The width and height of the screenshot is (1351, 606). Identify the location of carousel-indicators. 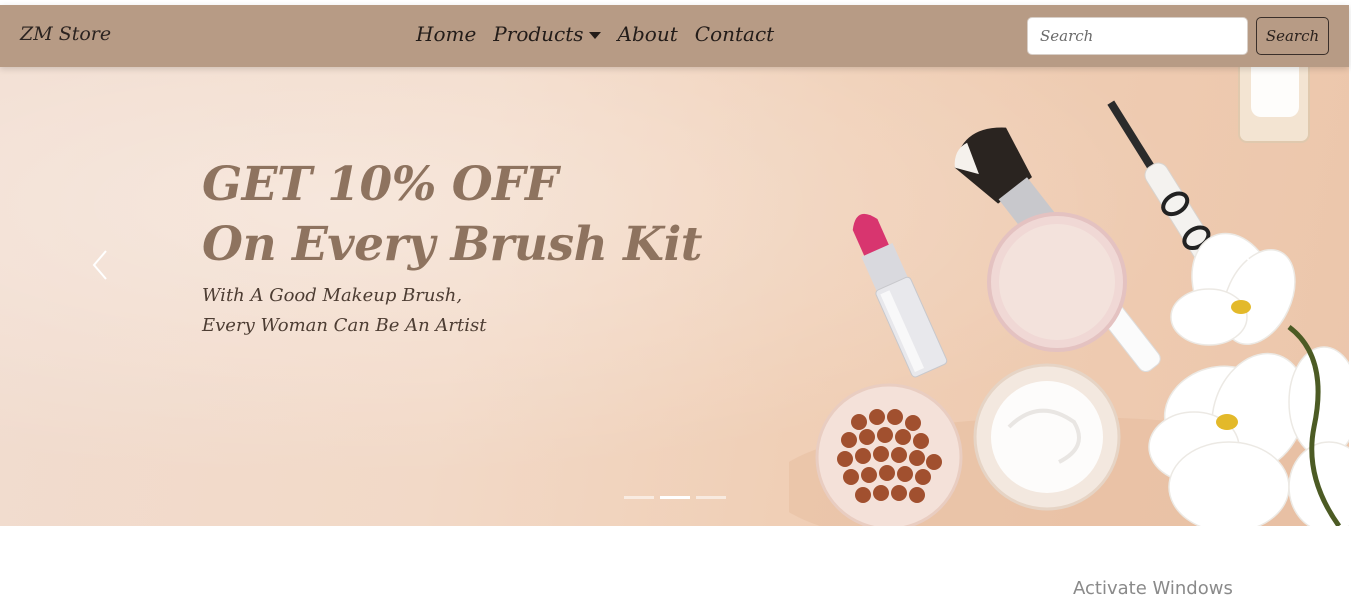
(675, 497).